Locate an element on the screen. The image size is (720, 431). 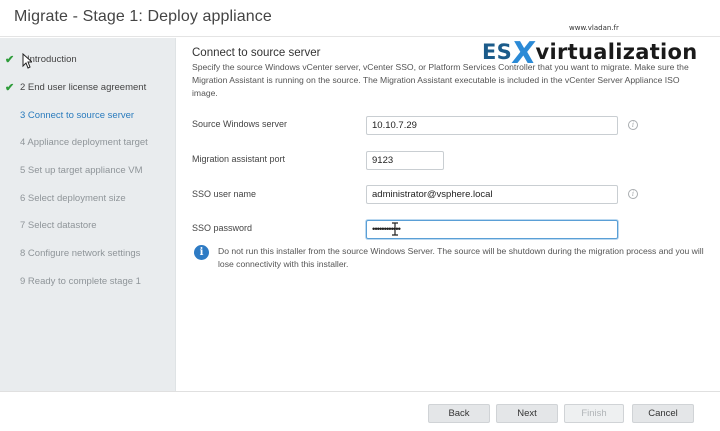
assistant-port-input: 9123 is located at coordinates (405, 160).